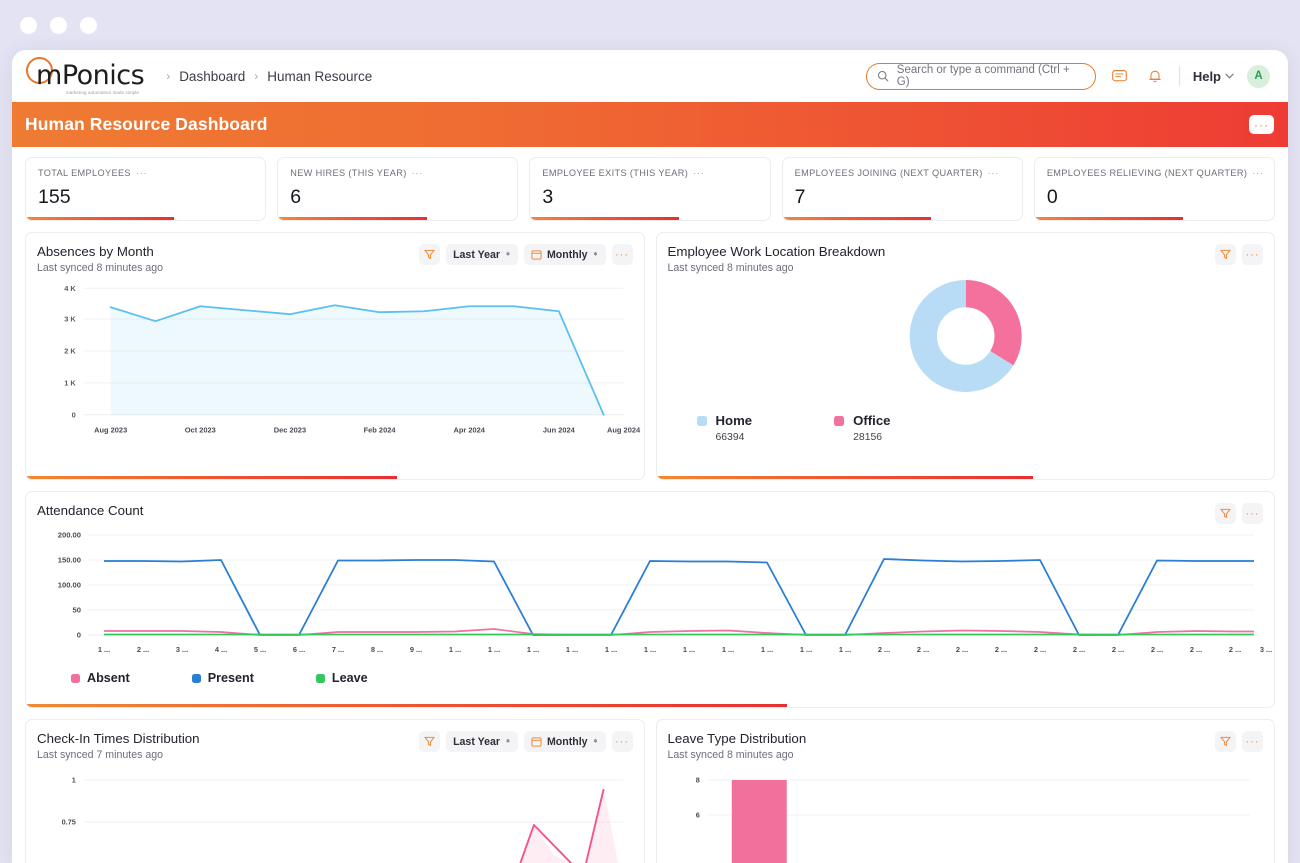 The width and height of the screenshot is (1300, 863). What do you see at coordinates (200, 430) in the screenshot?
I see `svg-text: Oct 2023` at bounding box center [200, 430].